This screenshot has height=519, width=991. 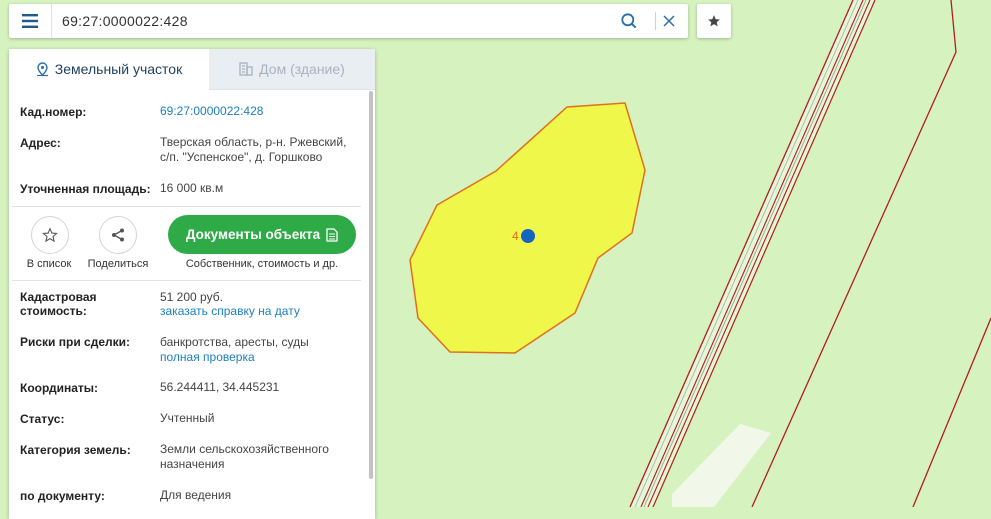 I want to click on risks-value: банкротства, аресты, суды, so click(x=234, y=342).